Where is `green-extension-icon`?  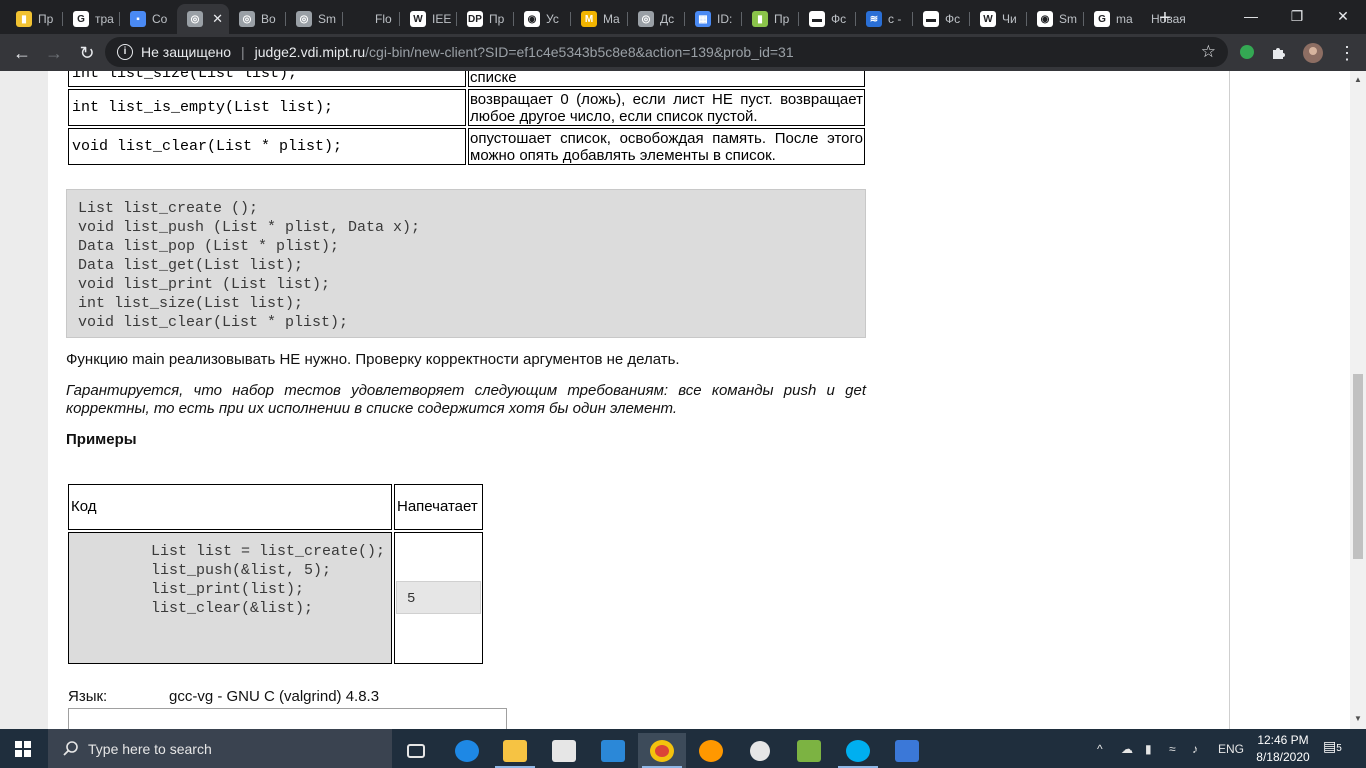
green-extension-icon is located at coordinates (1247, 52).